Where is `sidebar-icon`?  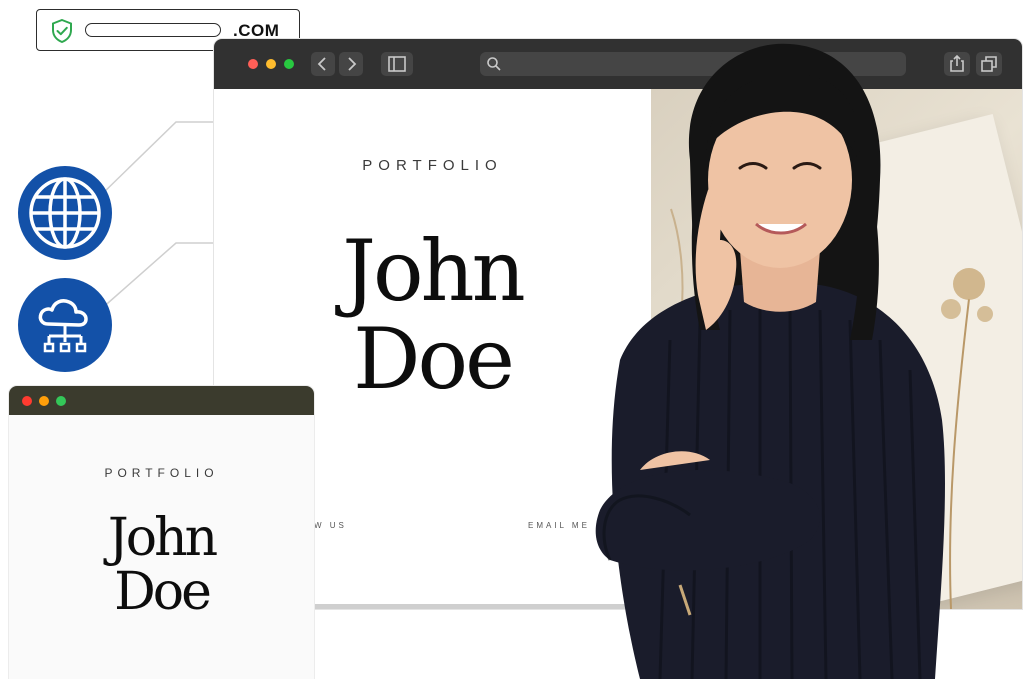 sidebar-icon is located at coordinates (397, 64).